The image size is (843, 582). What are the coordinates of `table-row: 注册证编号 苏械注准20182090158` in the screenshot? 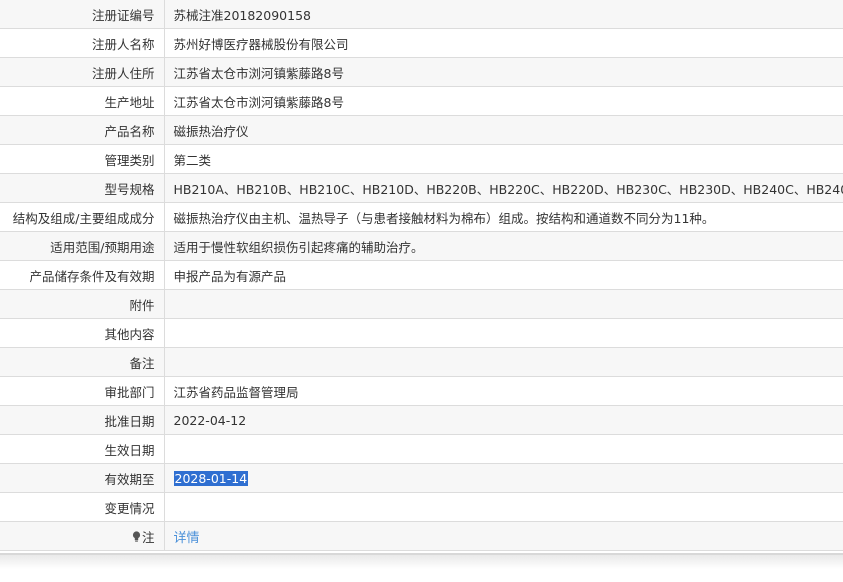 It's located at (421, 14).